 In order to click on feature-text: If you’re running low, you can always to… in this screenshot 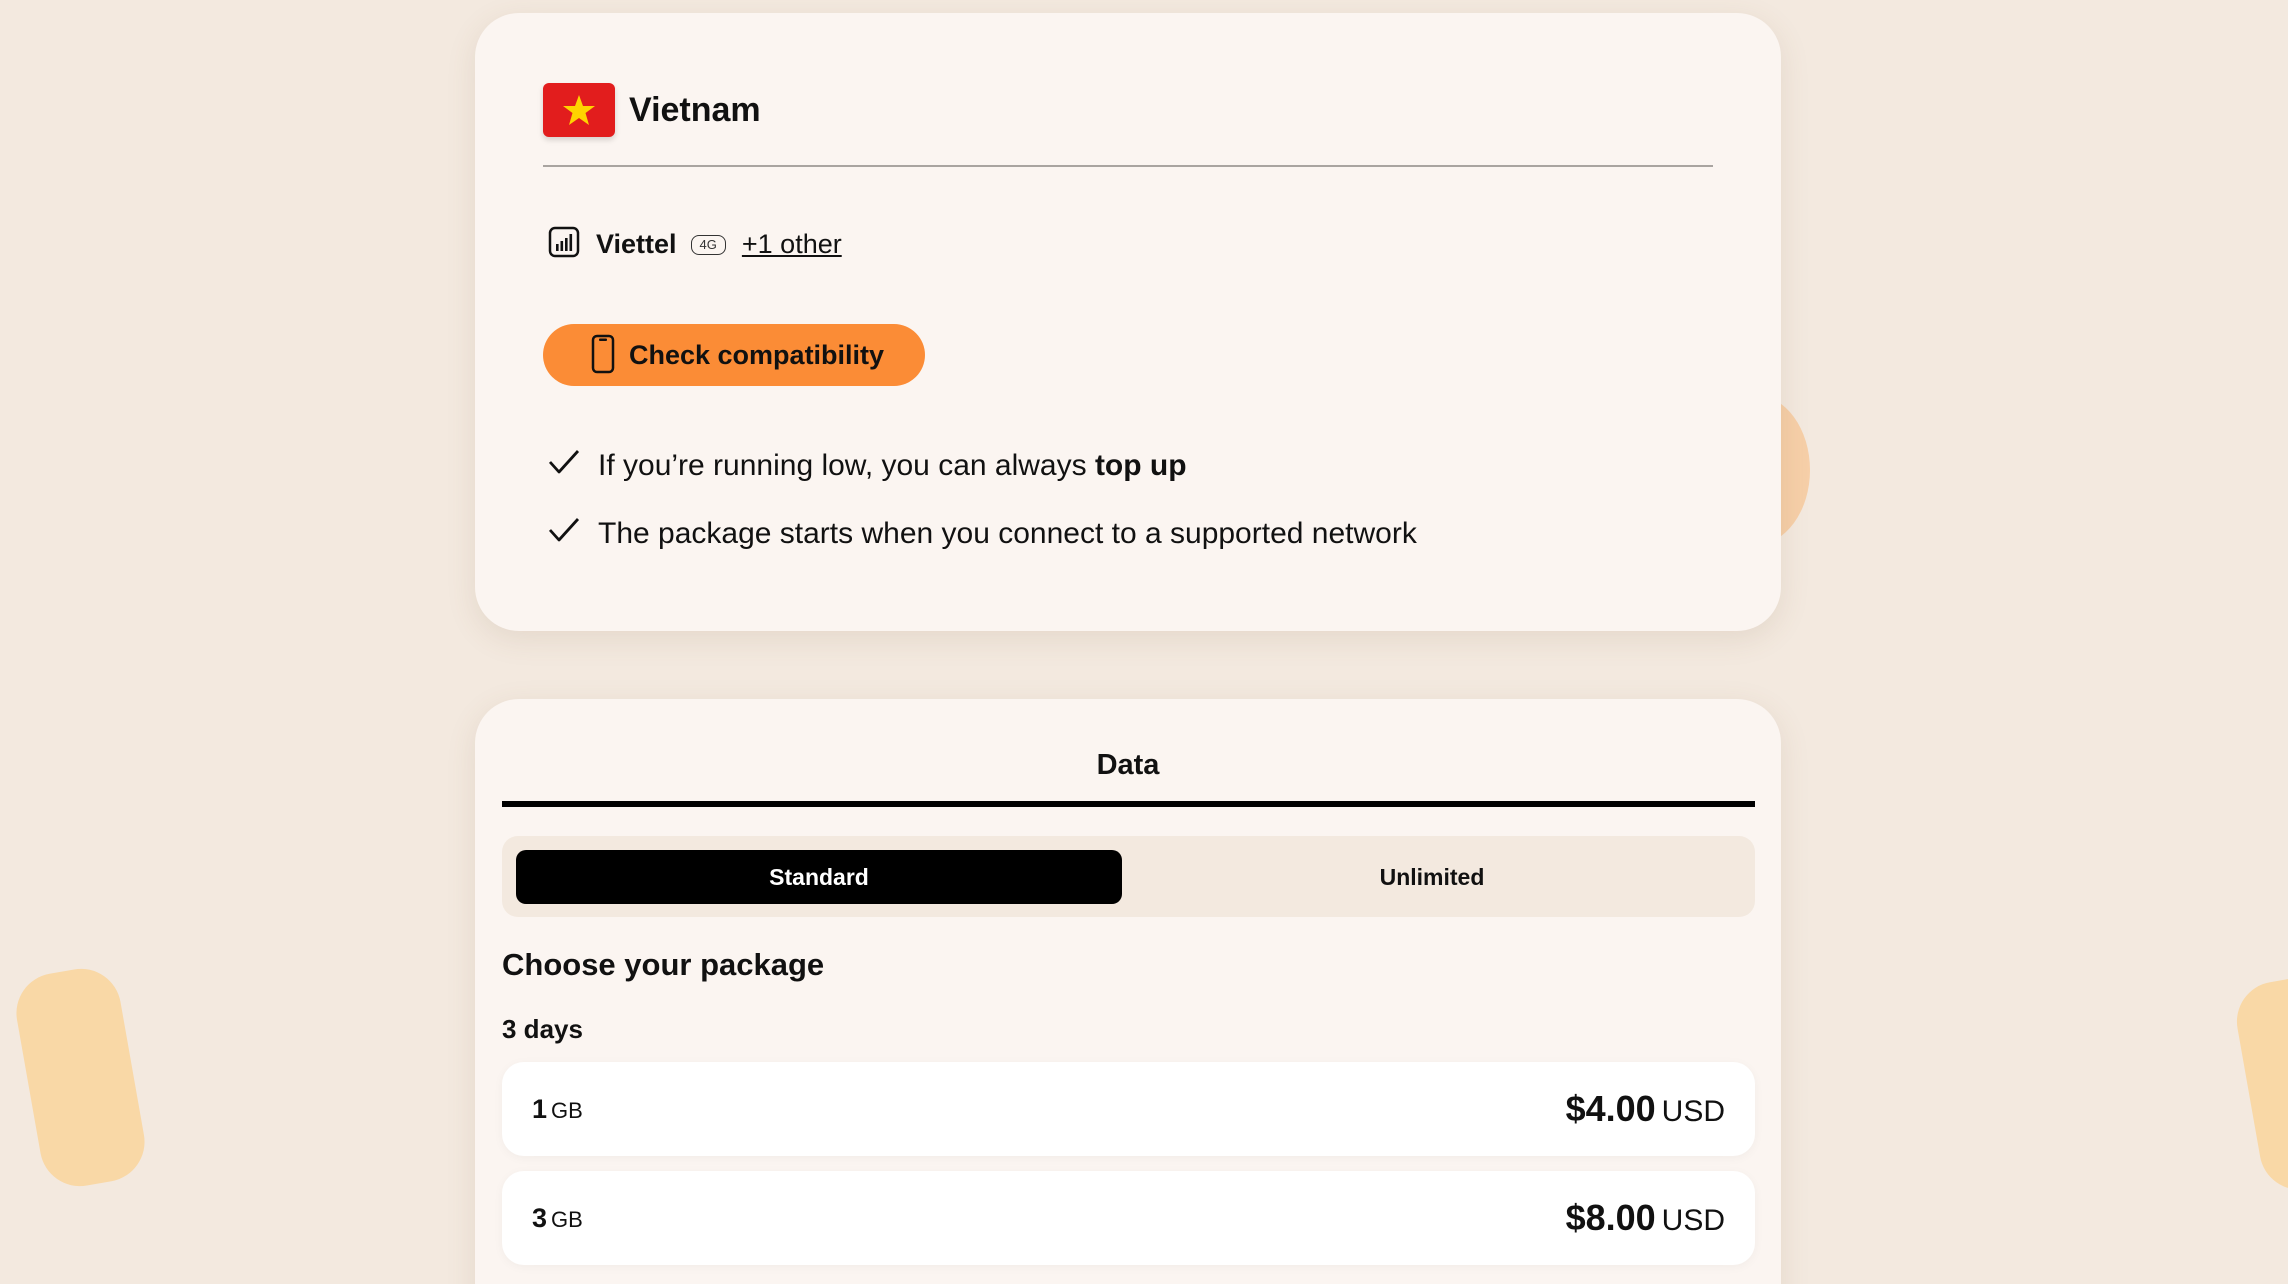, I will do `click(892, 466)`.